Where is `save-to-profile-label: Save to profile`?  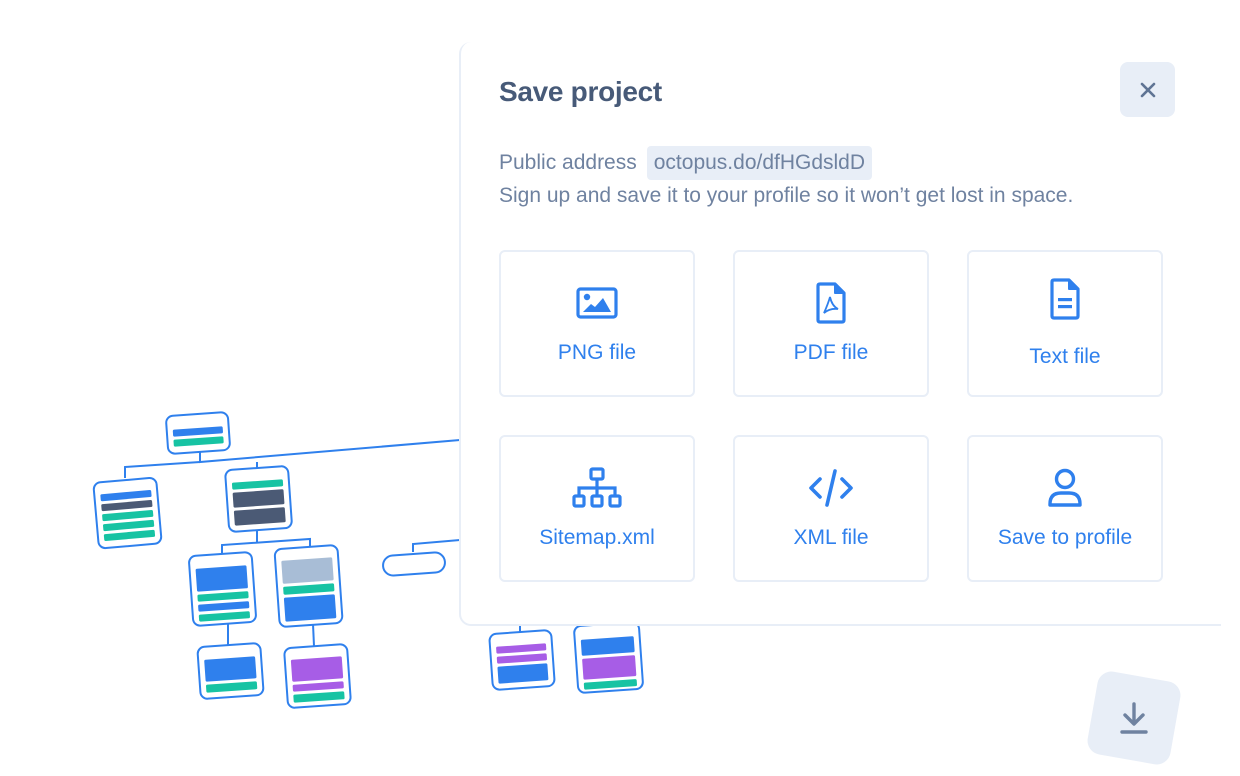 save-to-profile-label: Save to profile is located at coordinates (1065, 537).